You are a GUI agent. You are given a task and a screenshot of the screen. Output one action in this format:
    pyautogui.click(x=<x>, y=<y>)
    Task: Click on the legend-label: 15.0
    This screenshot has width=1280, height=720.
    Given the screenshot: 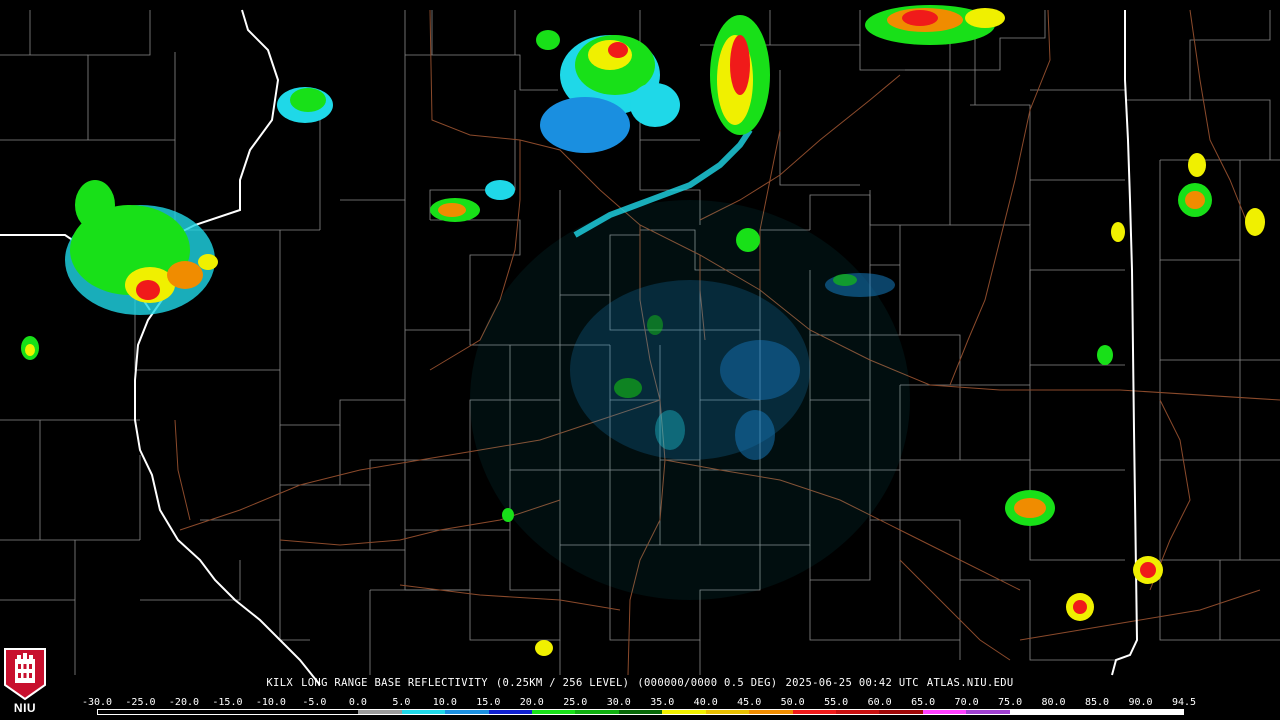 What is the action you would take?
    pyautogui.click(x=488, y=702)
    